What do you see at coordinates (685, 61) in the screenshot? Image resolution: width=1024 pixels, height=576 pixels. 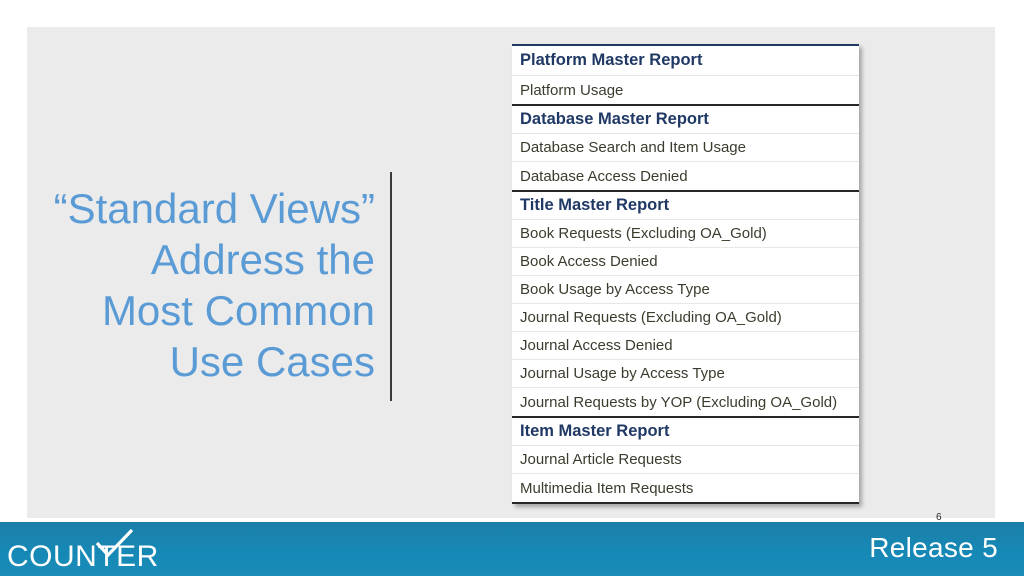 I see `report-group-header: Platform Master Report` at bounding box center [685, 61].